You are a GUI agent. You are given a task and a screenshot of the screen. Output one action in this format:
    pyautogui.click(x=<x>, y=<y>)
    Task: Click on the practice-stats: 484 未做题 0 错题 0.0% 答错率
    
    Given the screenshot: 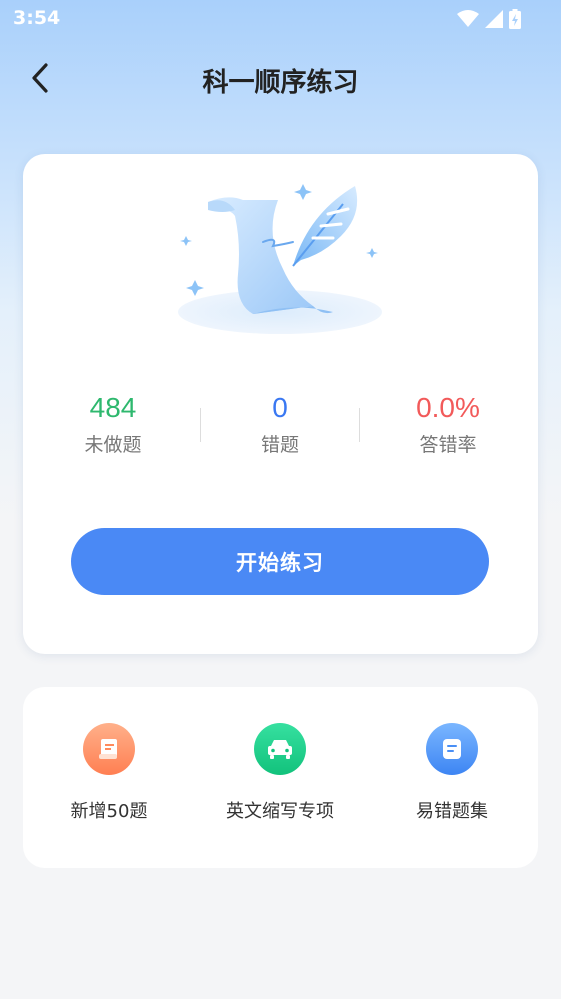 What is the action you would take?
    pyautogui.click(x=280, y=430)
    